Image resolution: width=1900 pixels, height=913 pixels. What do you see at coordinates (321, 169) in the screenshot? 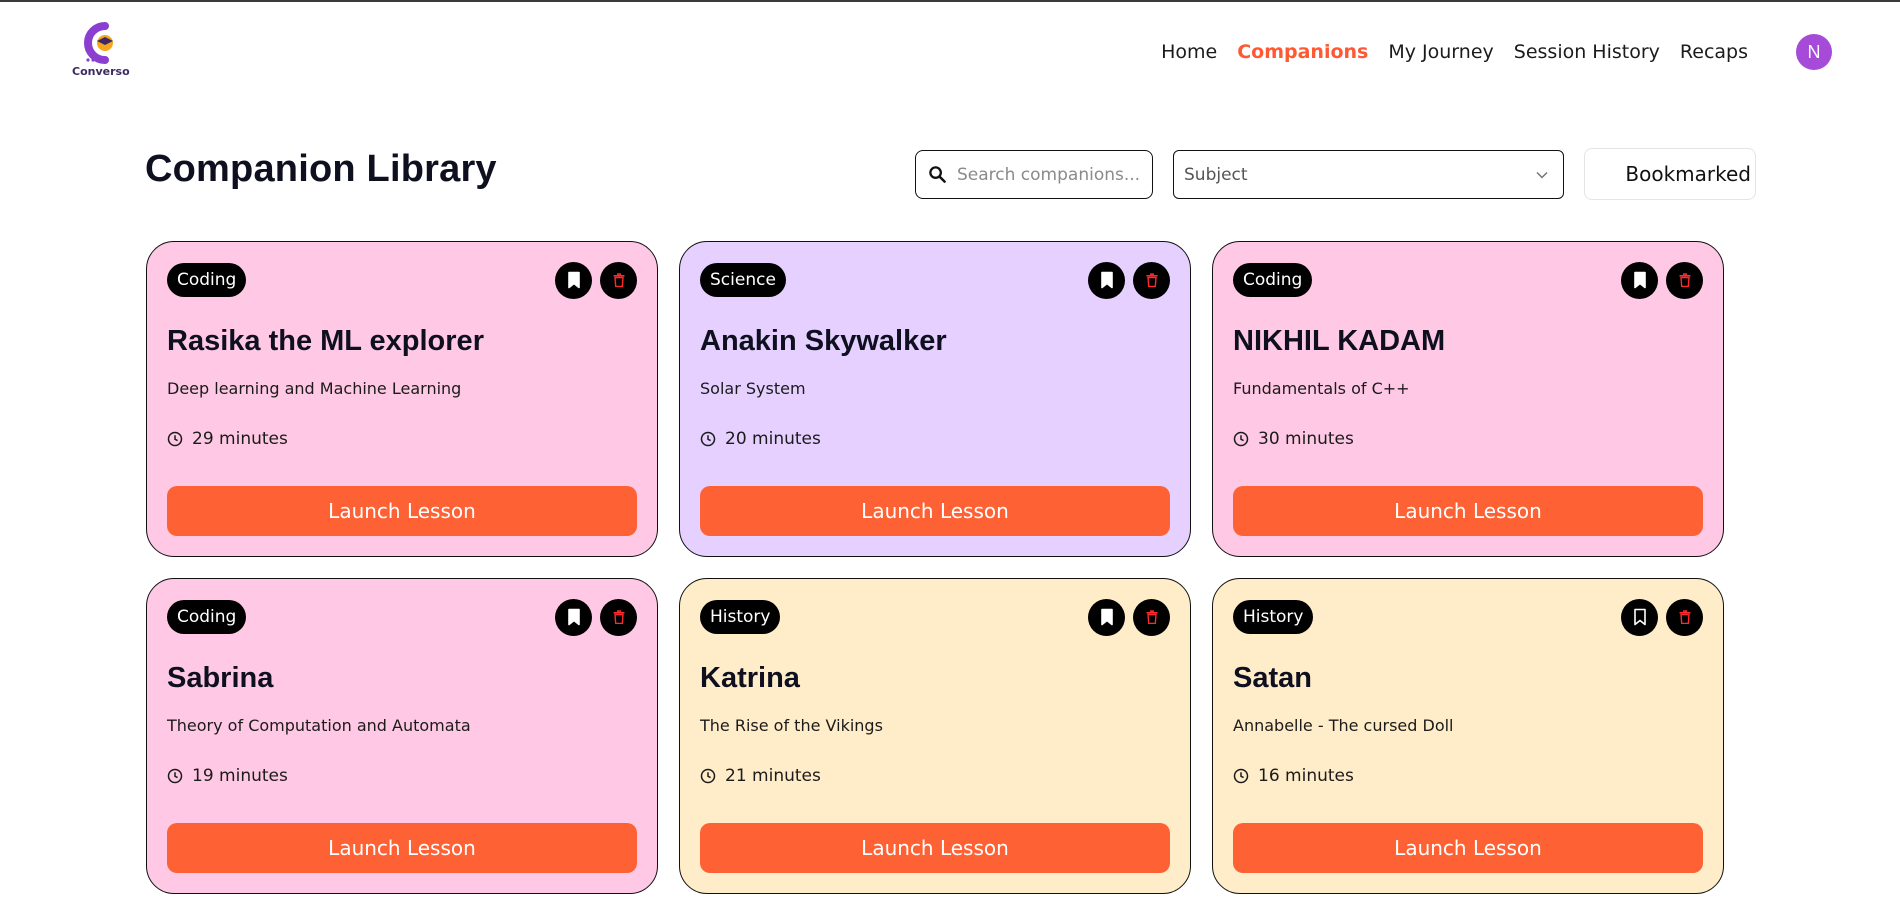
I see `page-title: Companion Library` at bounding box center [321, 169].